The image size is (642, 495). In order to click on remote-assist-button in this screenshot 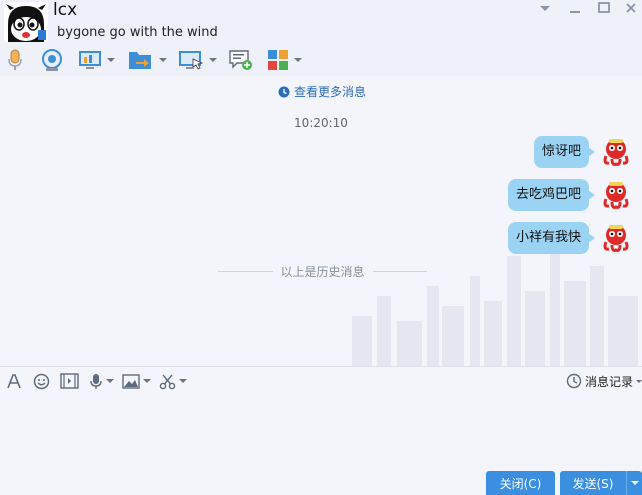, I will do `click(197, 60)`.